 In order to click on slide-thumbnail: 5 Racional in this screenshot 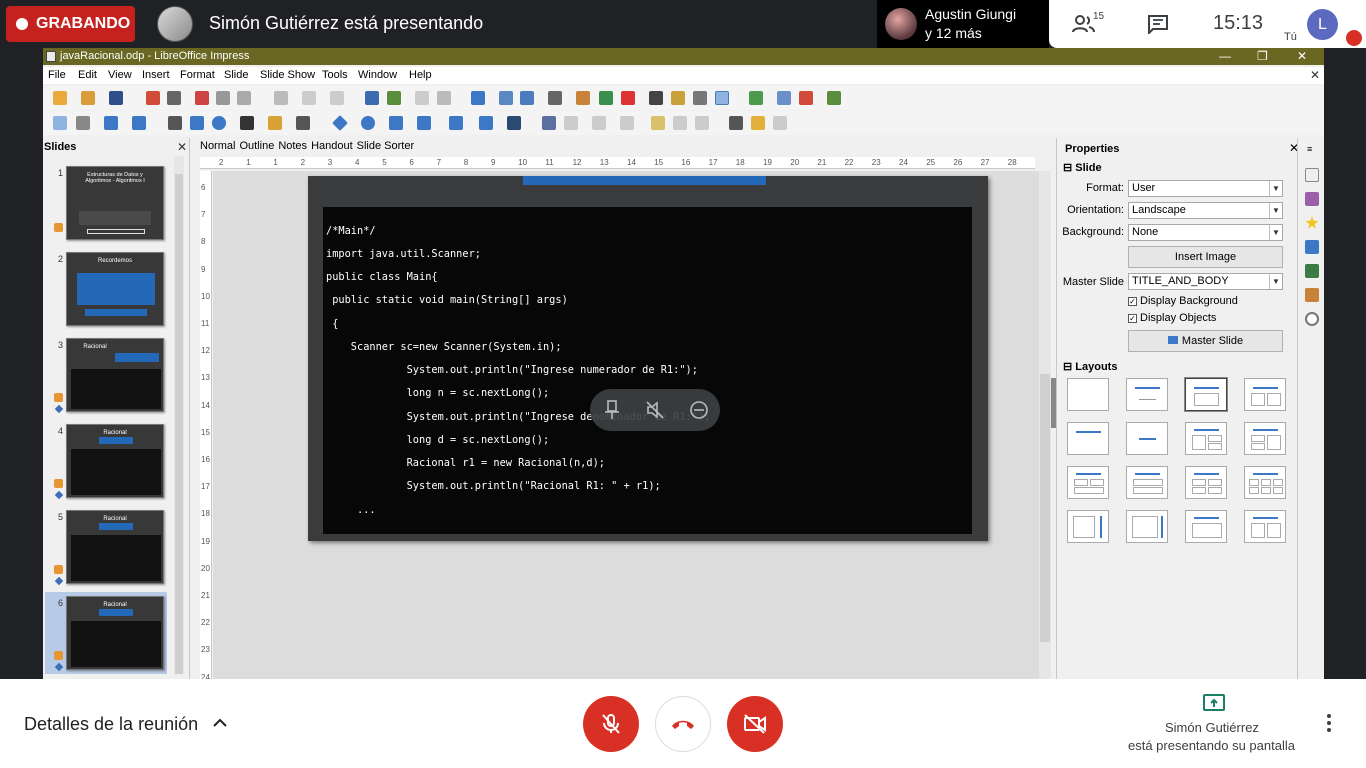, I will do `click(108, 550)`.